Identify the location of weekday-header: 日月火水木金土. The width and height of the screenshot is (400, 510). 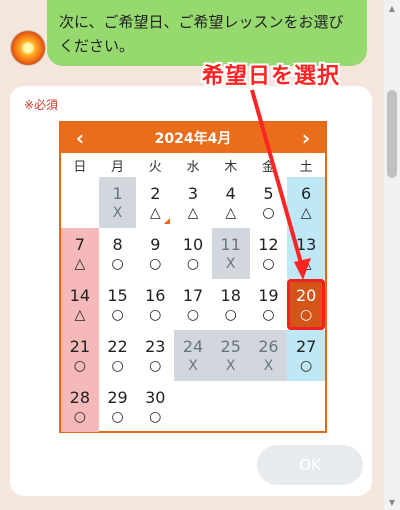
(193, 165).